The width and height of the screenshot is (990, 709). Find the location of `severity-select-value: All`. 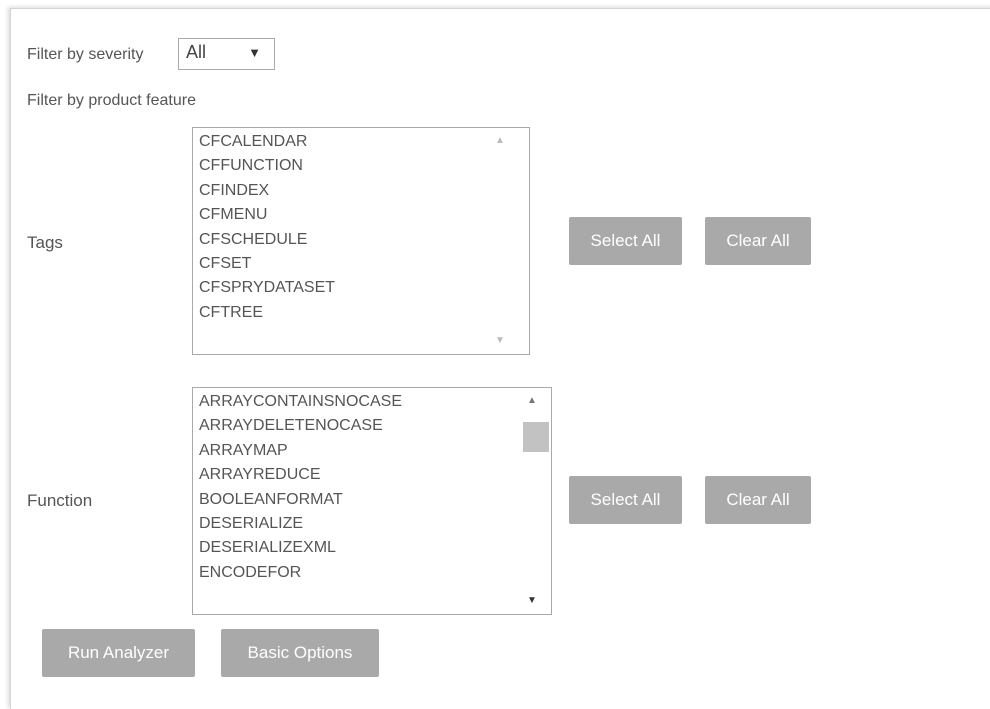

severity-select-value: All is located at coordinates (196, 52).